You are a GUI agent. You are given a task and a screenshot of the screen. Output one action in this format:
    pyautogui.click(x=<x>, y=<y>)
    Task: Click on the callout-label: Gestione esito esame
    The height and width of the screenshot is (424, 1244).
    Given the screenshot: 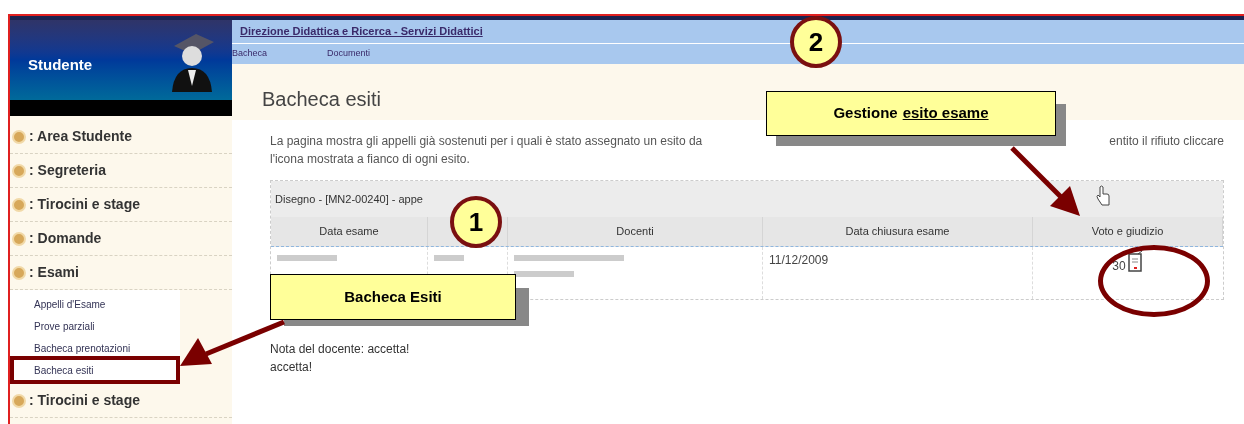 What is the action you would take?
    pyautogui.click(x=911, y=113)
    